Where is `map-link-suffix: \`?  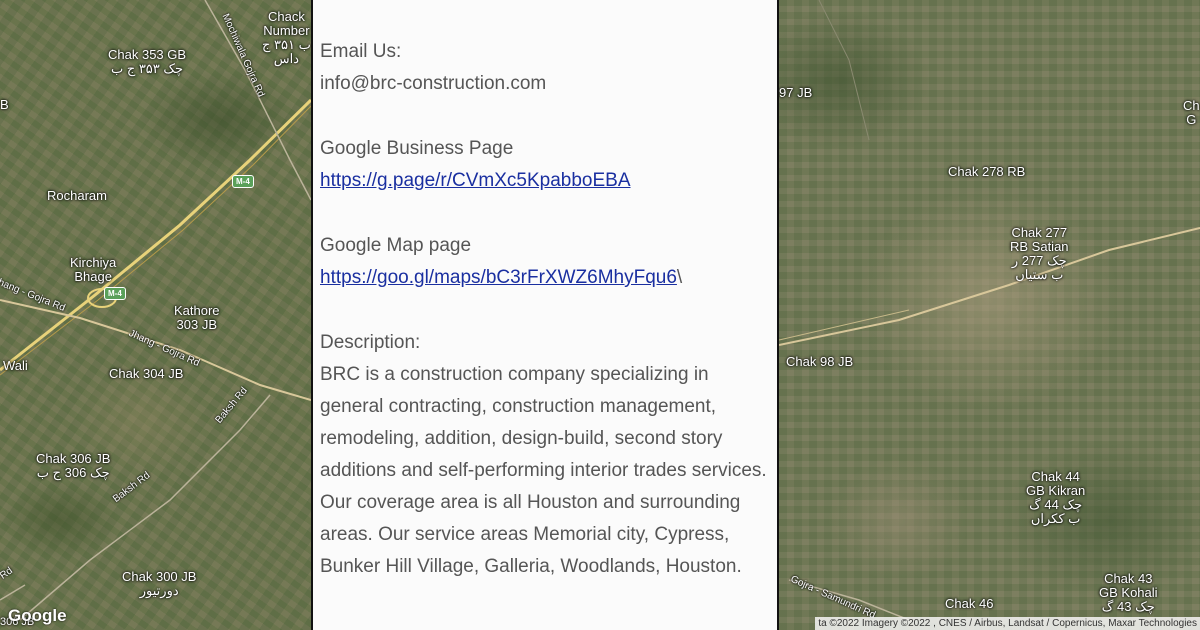
map-link-suffix: \ is located at coordinates (679, 277).